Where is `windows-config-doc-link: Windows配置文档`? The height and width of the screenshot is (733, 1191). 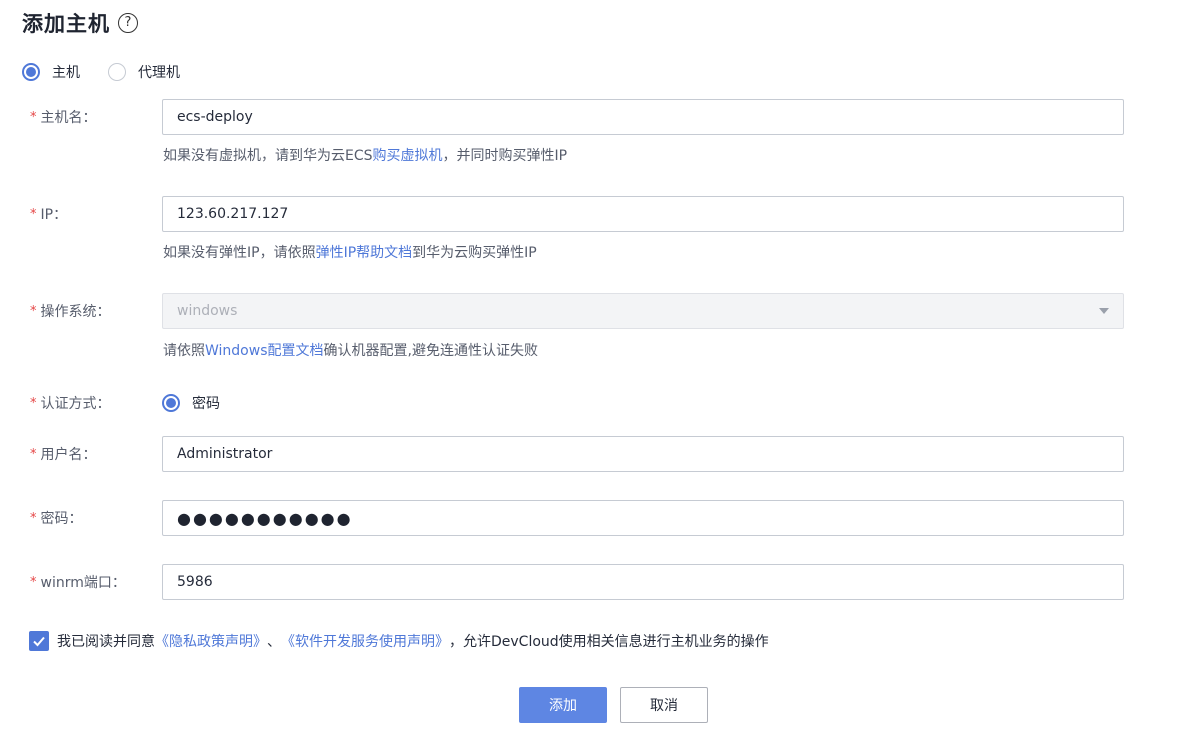
windows-config-doc-link: Windows配置文档 is located at coordinates (264, 350).